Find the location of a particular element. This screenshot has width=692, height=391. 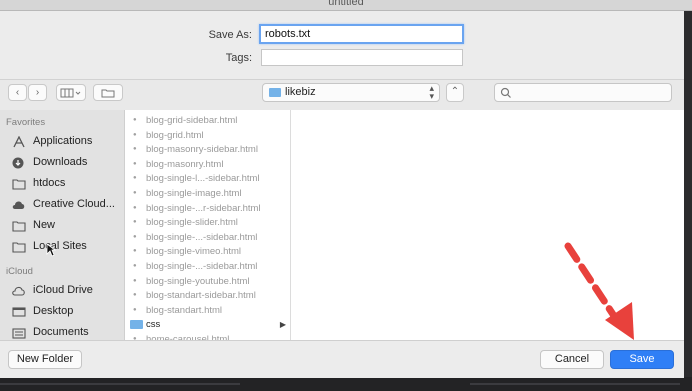

file-name: blog-standart-sidebar.html is located at coordinates (201, 296).